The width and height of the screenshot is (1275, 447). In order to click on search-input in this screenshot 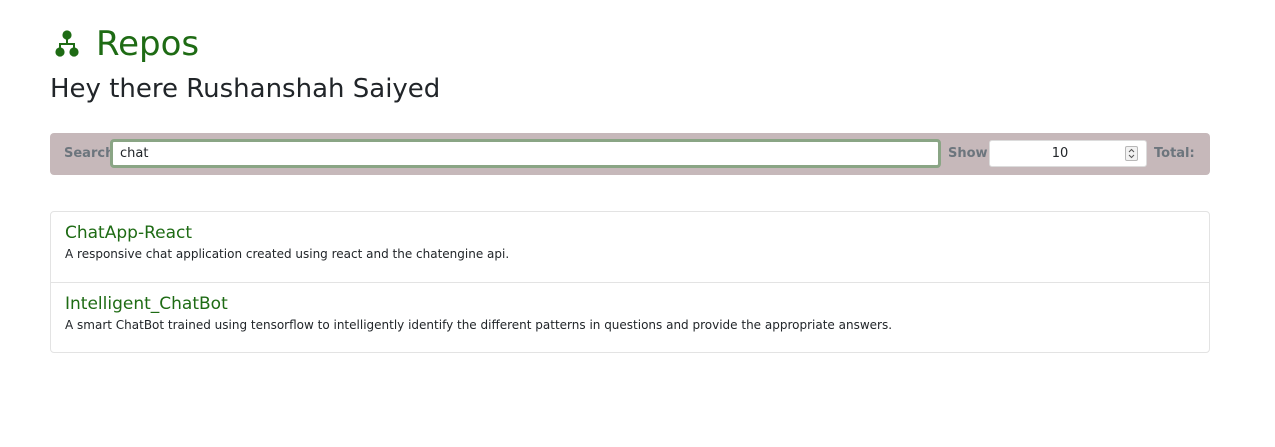, I will do `click(525, 153)`.